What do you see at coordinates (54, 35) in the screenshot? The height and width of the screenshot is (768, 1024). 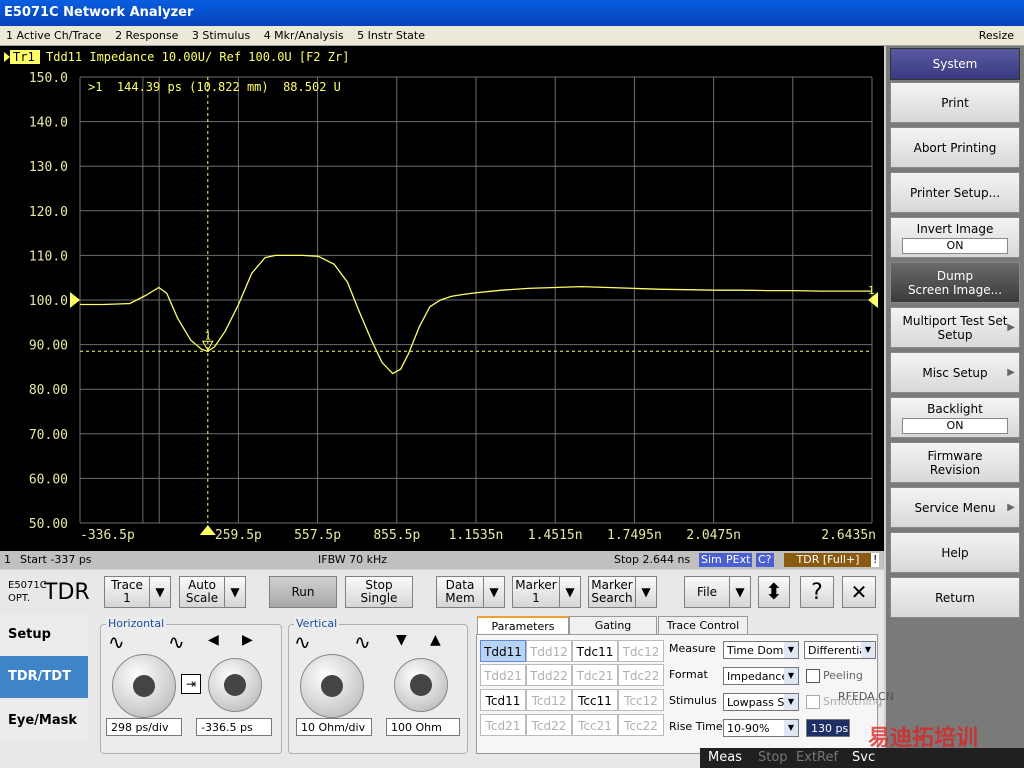 I see `menu-item-active-ch-trace: 1 Active Ch/Trace` at bounding box center [54, 35].